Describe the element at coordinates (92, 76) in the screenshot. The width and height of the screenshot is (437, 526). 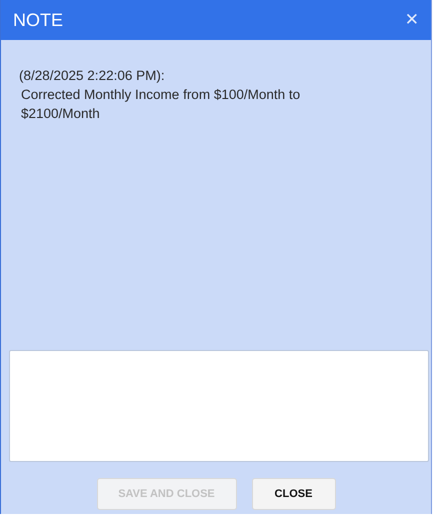
I see `note-timestamp: (8/28/2025 2:22:06 PM):` at that location.